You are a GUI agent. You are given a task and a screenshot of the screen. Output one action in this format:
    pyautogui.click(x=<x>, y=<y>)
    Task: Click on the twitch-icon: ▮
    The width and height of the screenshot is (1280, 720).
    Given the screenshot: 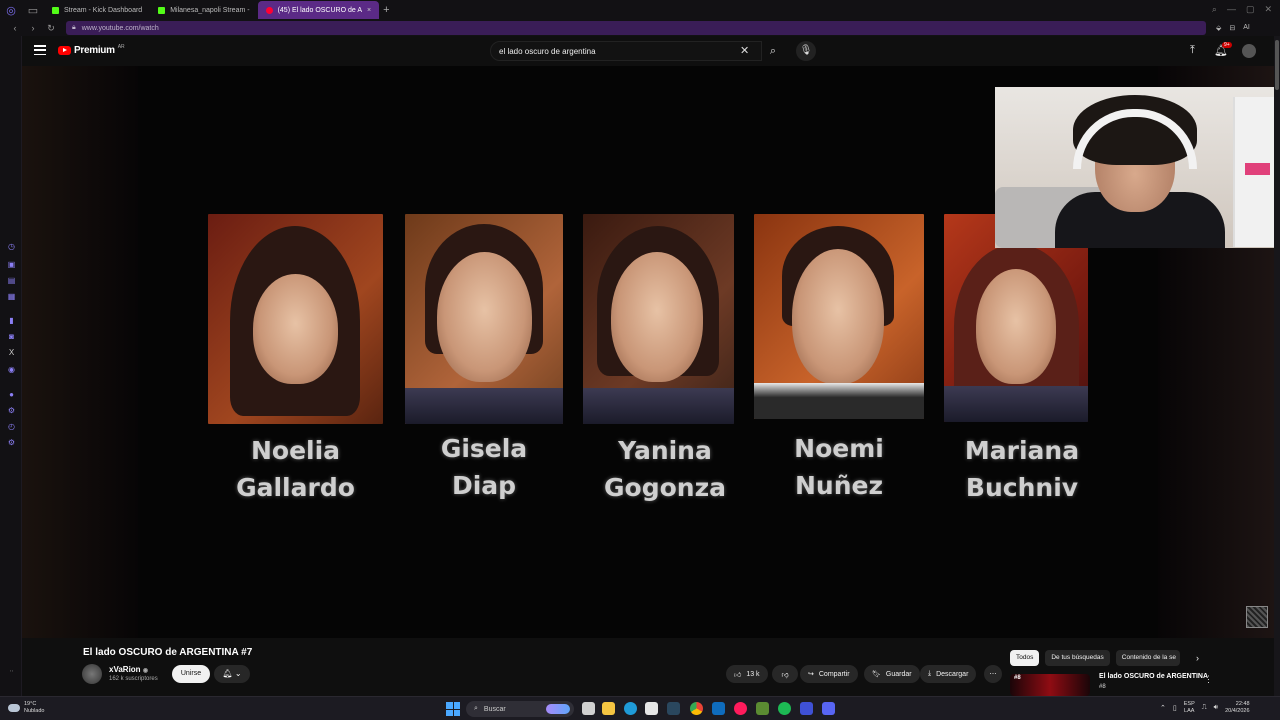 What is the action you would take?
    pyautogui.click(x=11, y=320)
    